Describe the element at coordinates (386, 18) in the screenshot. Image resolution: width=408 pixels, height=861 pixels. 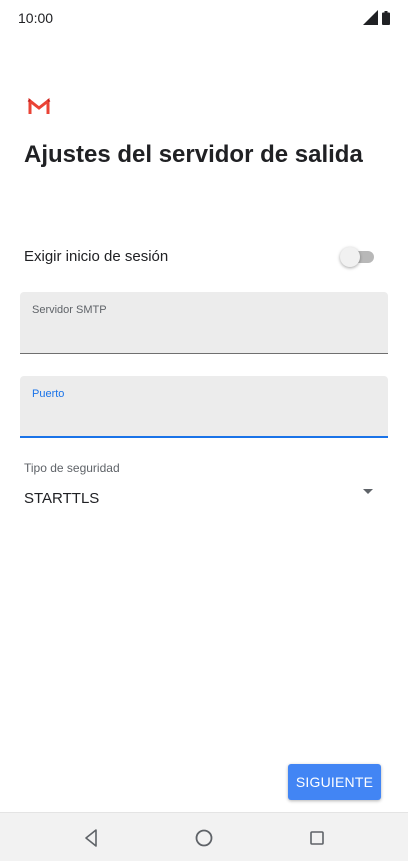
I see `battery-icon` at that location.